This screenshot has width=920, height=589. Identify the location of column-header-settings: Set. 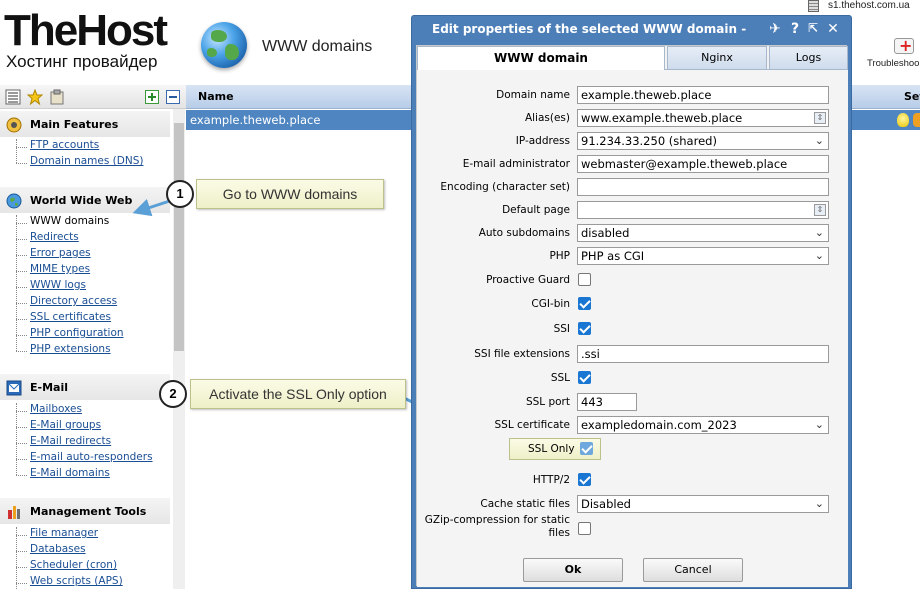
(912, 96).